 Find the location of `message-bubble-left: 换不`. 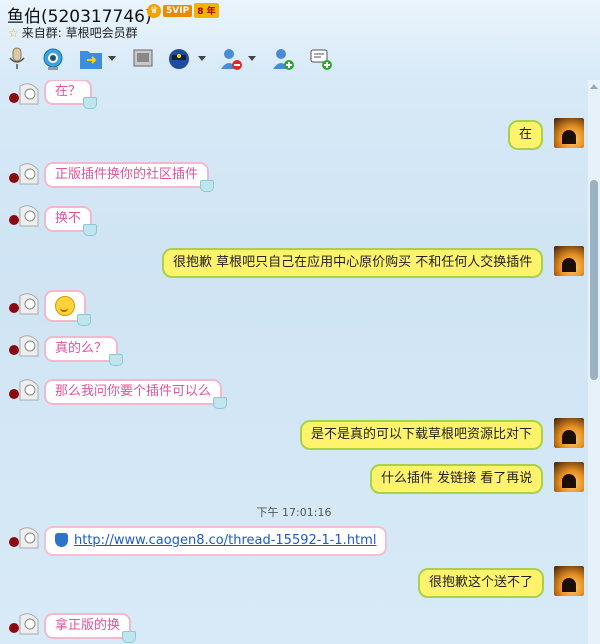

message-bubble-left: 换不 is located at coordinates (71, 221).